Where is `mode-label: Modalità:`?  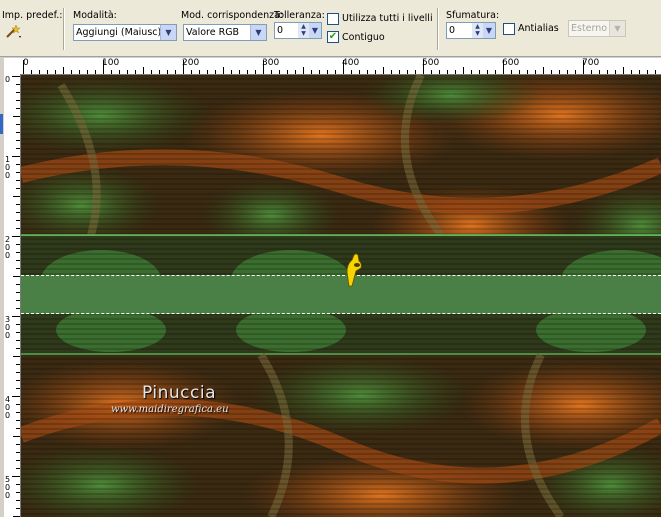 mode-label: Modalità: is located at coordinates (95, 15).